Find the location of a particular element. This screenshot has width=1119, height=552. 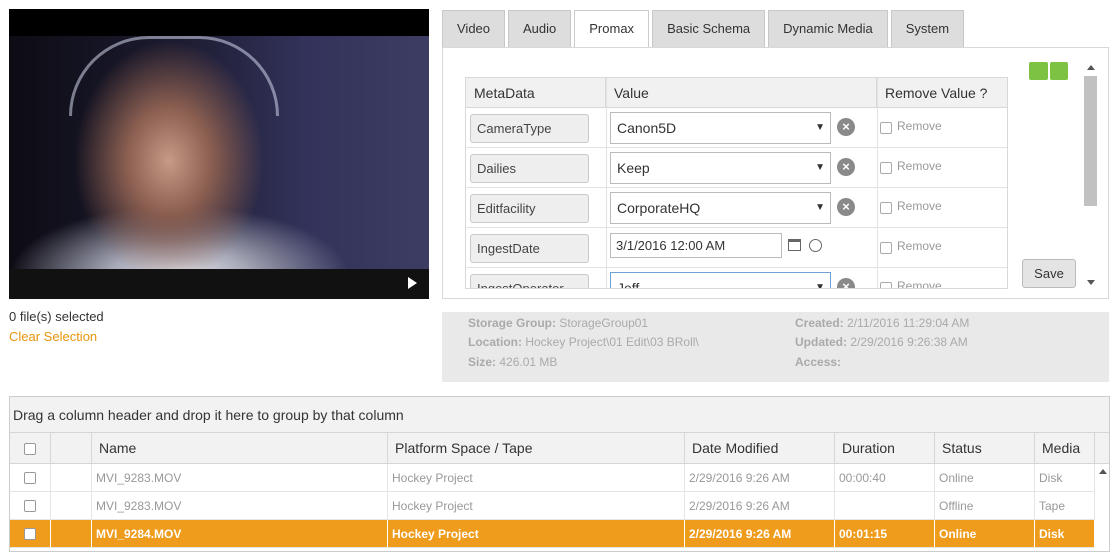

scrollbar-header is located at coordinates (1102, 448).